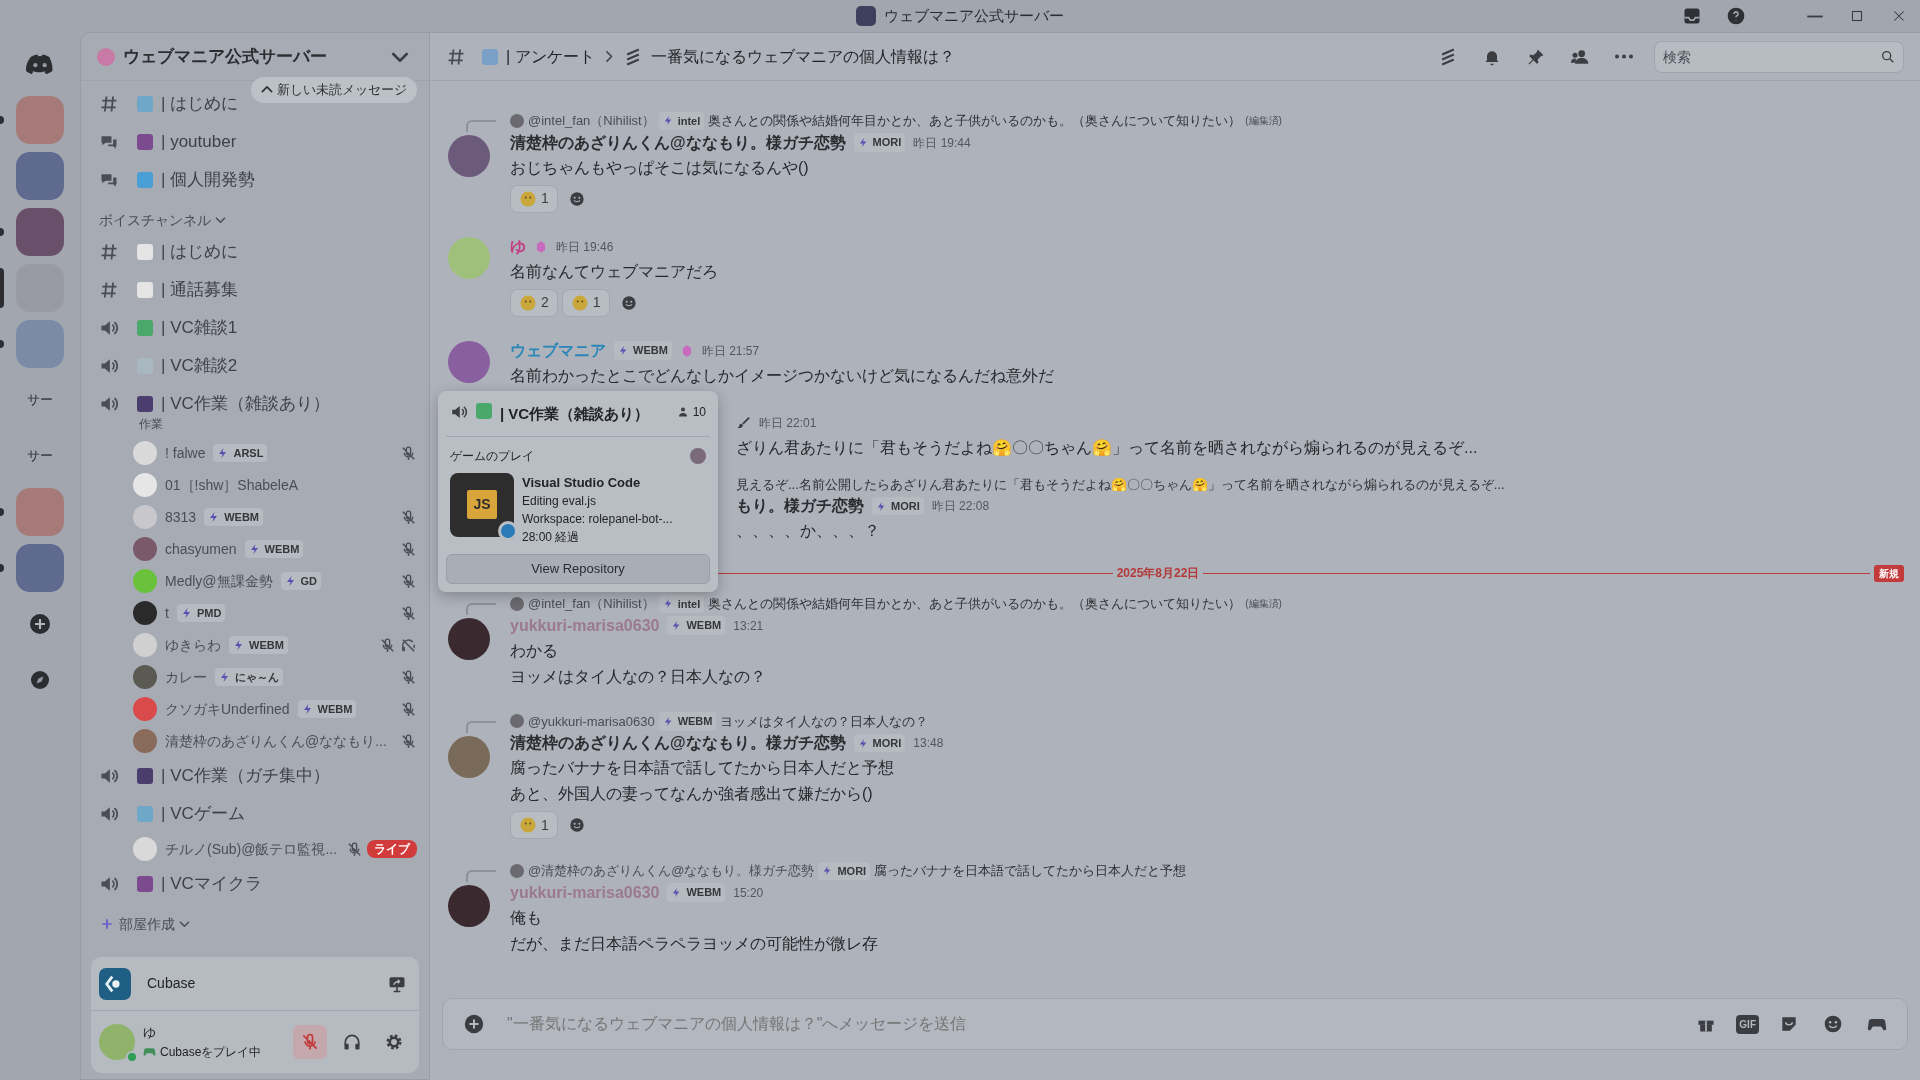 The width and height of the screenshot is (1920, 1080). Describe the element at coordinates (585, 247) in the screenshot. I see `timestamp: 昨日 19:46` at that location.